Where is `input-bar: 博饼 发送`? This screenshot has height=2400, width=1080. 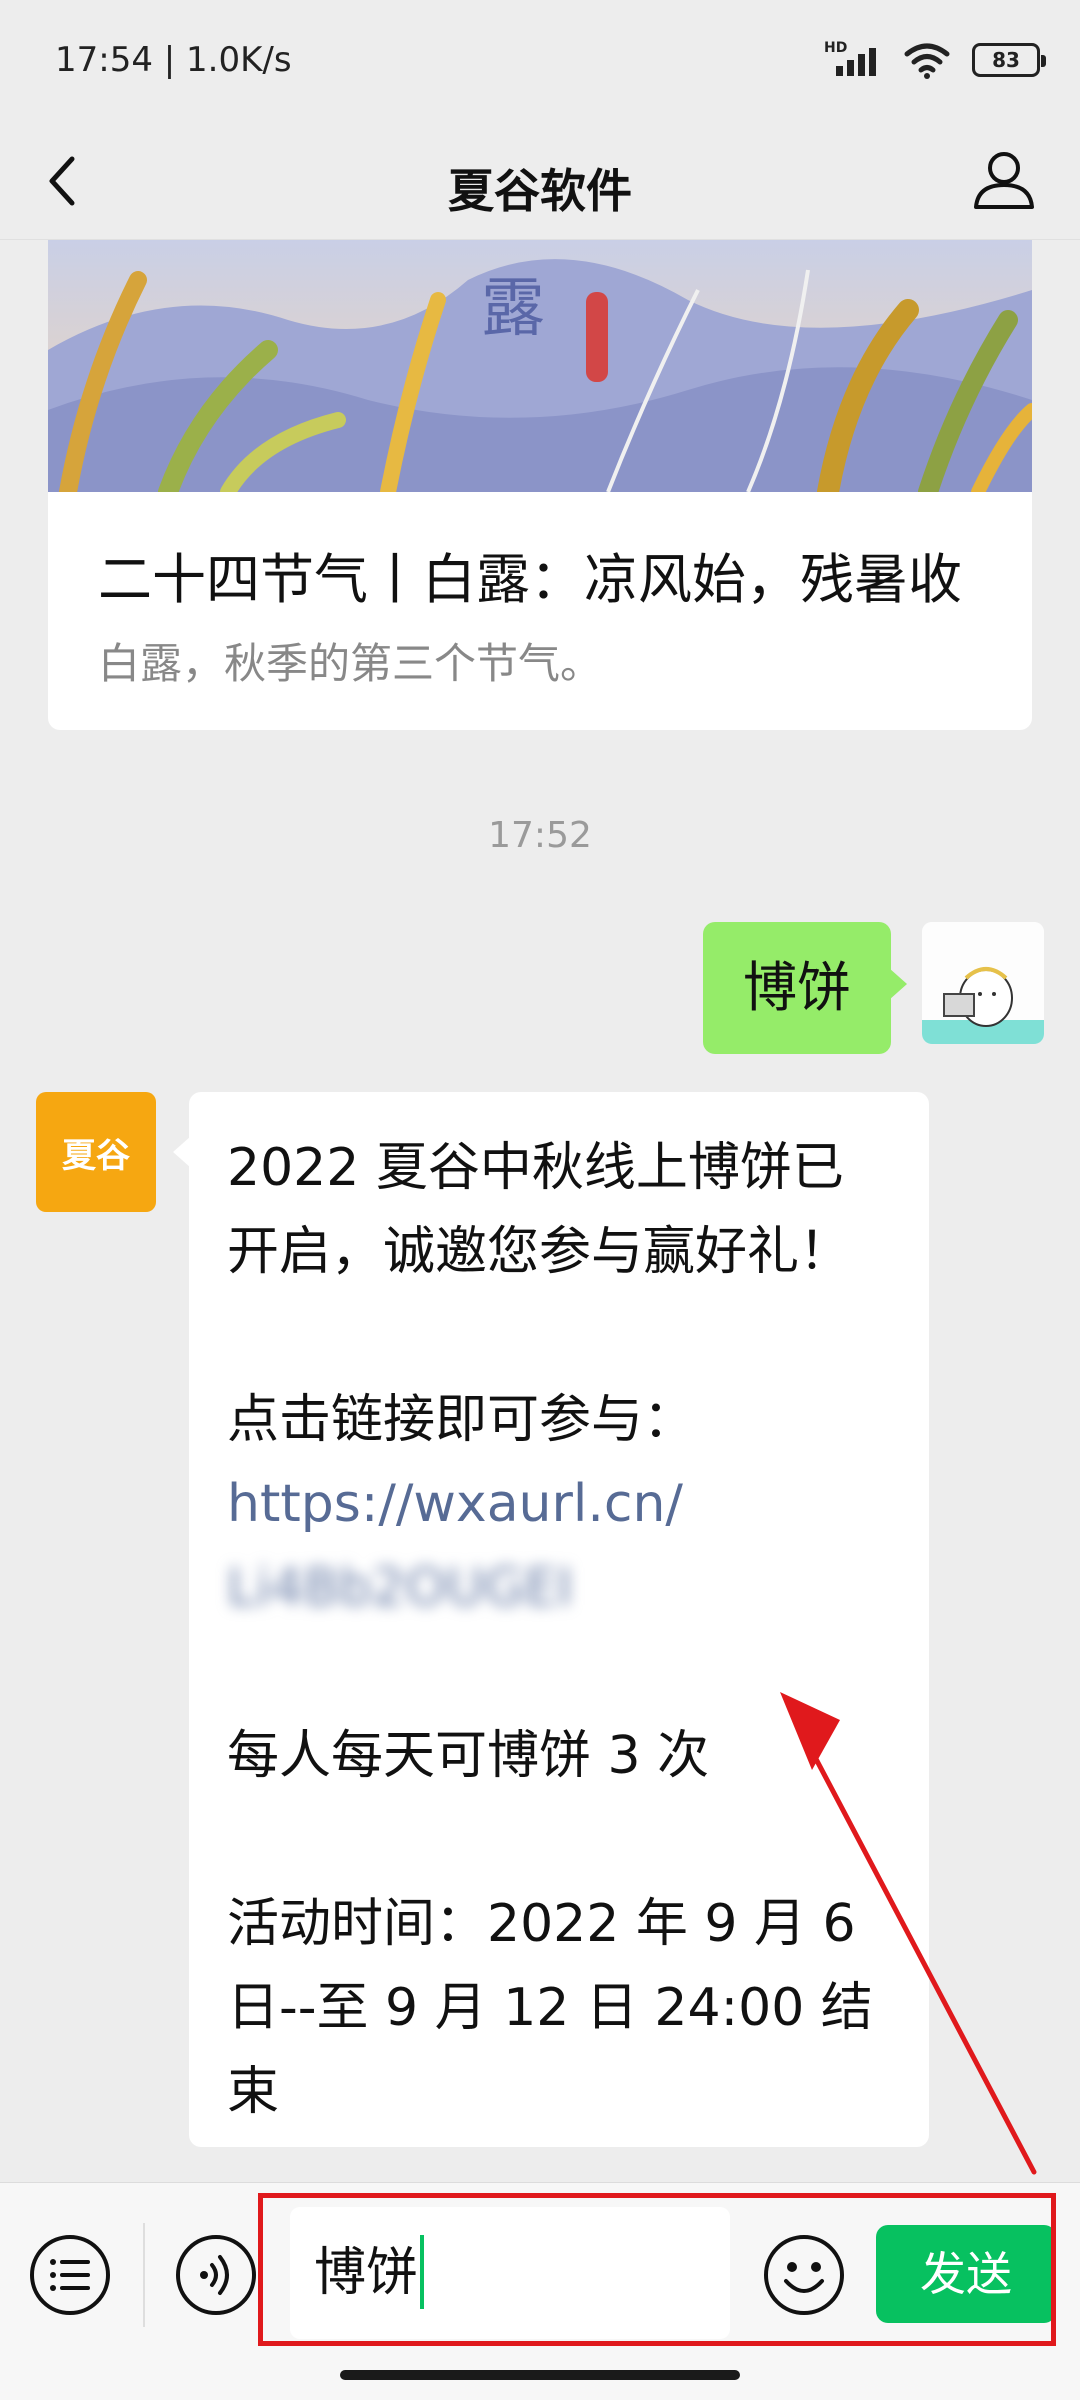 input-bar: 博饼 发送 is located at coordinates (540, 2291).